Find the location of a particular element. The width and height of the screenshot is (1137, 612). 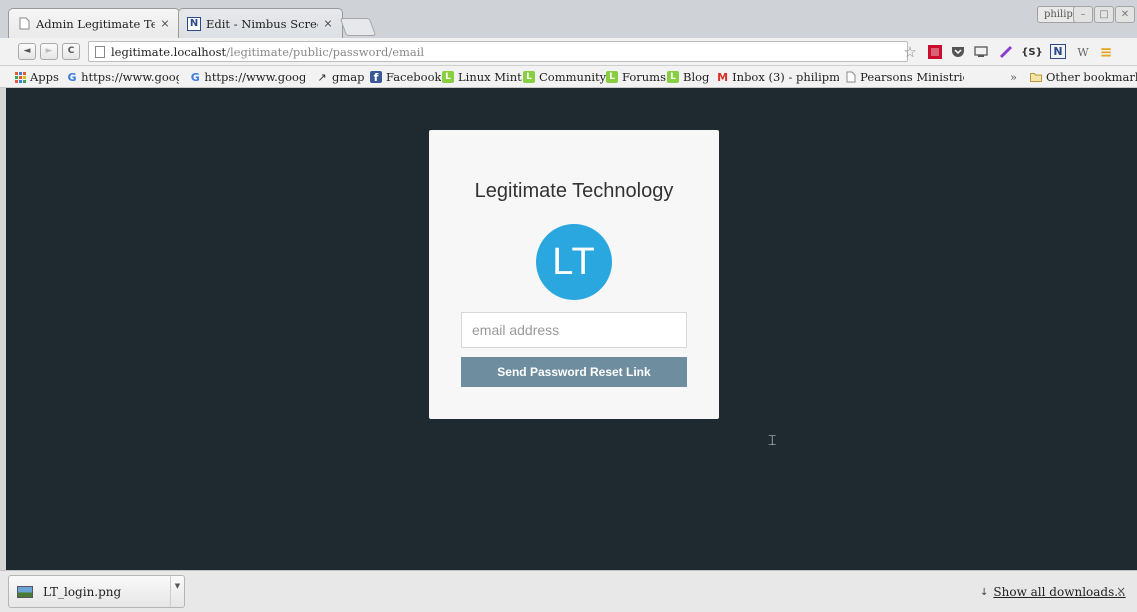

cast-icon is located at coordinates (981, 52).